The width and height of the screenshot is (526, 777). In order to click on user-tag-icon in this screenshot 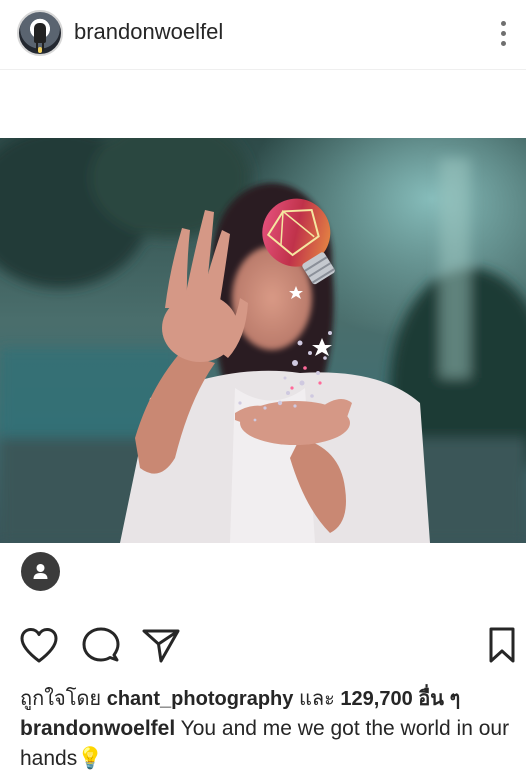, I will do `click(40, 571)`.